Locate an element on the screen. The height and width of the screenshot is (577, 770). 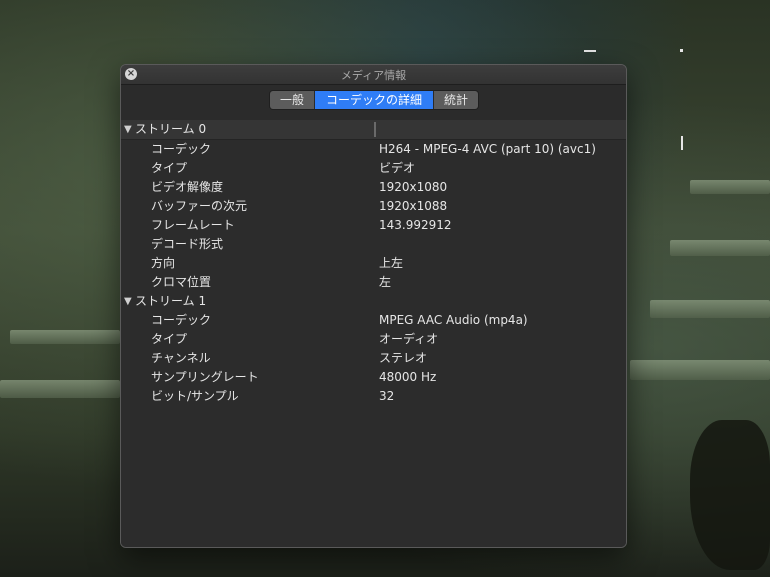
property-row: デコード形式 is located at coordinates (373, 244).